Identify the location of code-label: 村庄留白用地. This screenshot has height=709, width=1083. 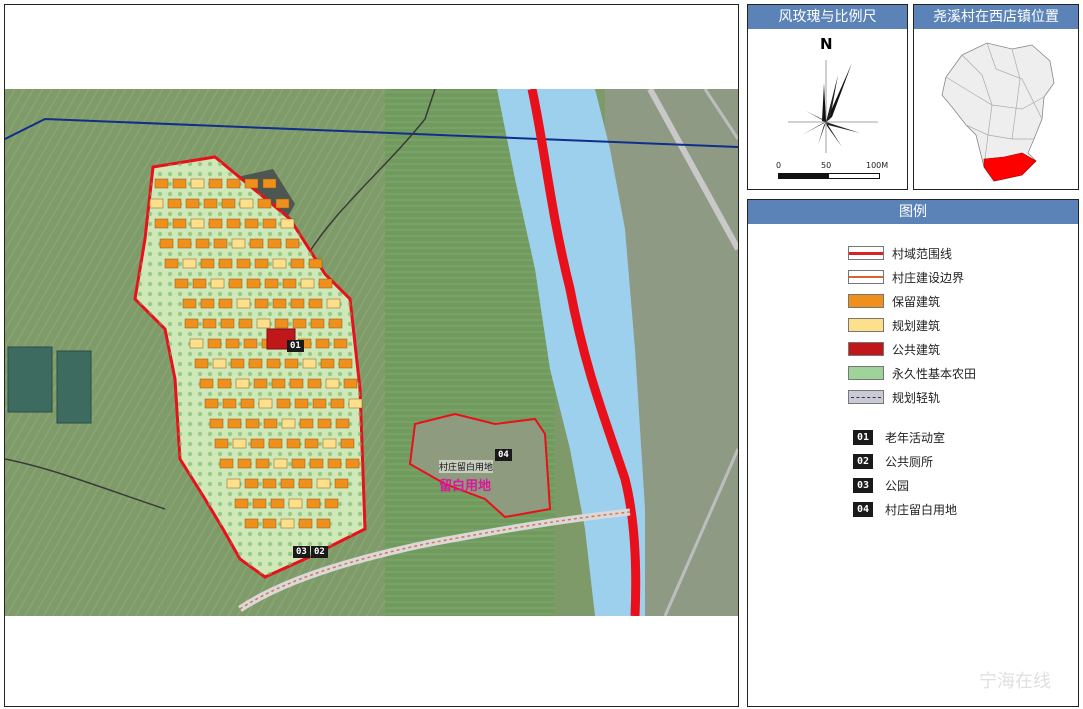
(921, 509).